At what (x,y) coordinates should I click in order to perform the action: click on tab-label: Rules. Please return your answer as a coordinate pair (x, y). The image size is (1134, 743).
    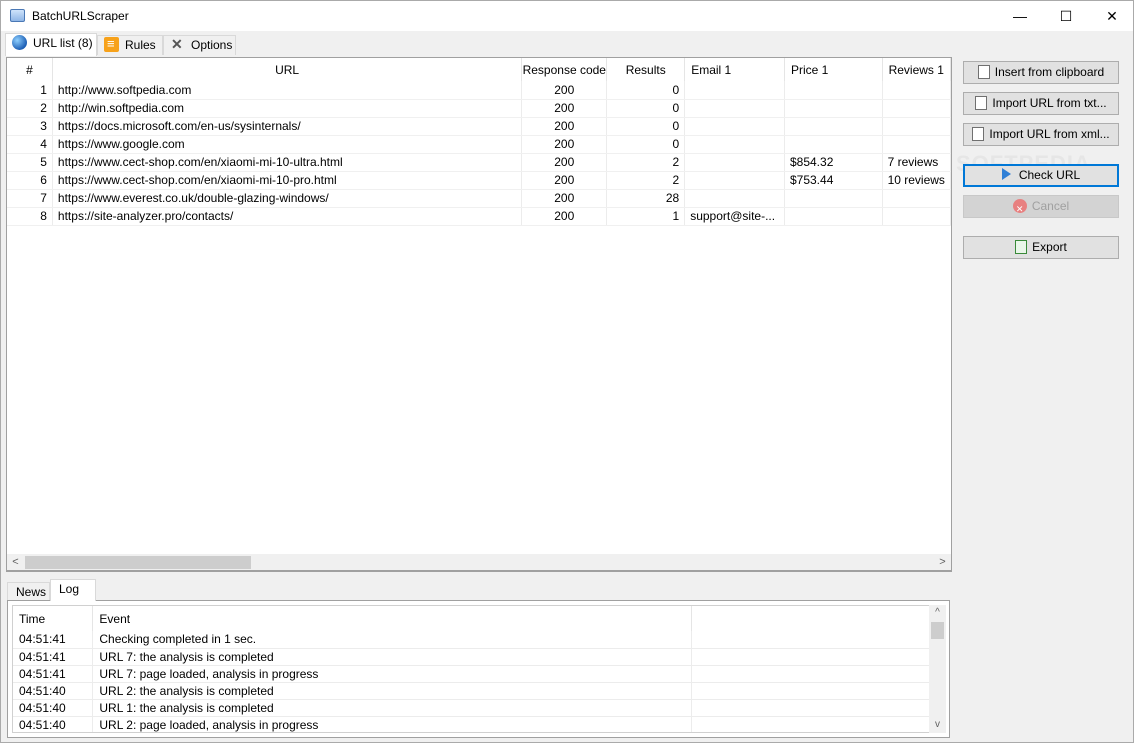
    Looking at the image, I should click on (140, 45).